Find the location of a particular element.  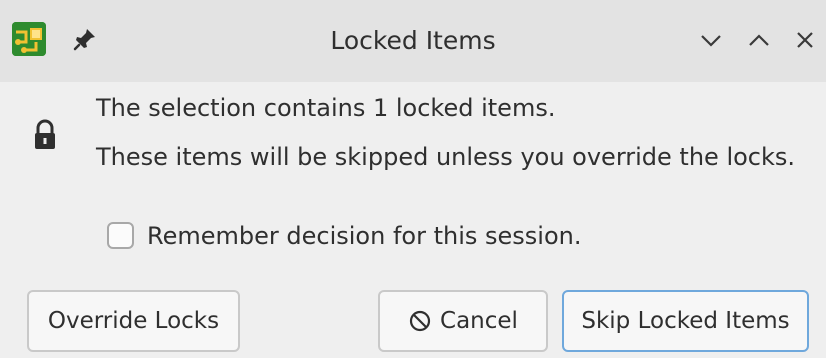

minimize-button is located at coordinates (711, 40).